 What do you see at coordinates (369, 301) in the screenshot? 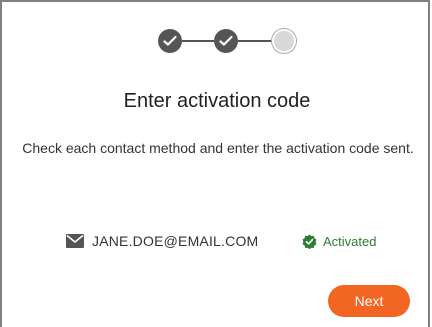
I see `next-button: Next` at bounding box center [369, 301].